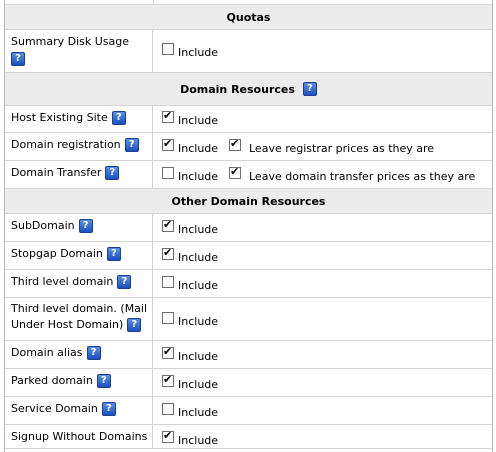 Image resolution: width=496 pixels, height=452 pixels. Describe the element at coordinates (342, 148) in the screenshot. I see `label-leave-registrar-prices: Leave registrar prices as they are` at that location.